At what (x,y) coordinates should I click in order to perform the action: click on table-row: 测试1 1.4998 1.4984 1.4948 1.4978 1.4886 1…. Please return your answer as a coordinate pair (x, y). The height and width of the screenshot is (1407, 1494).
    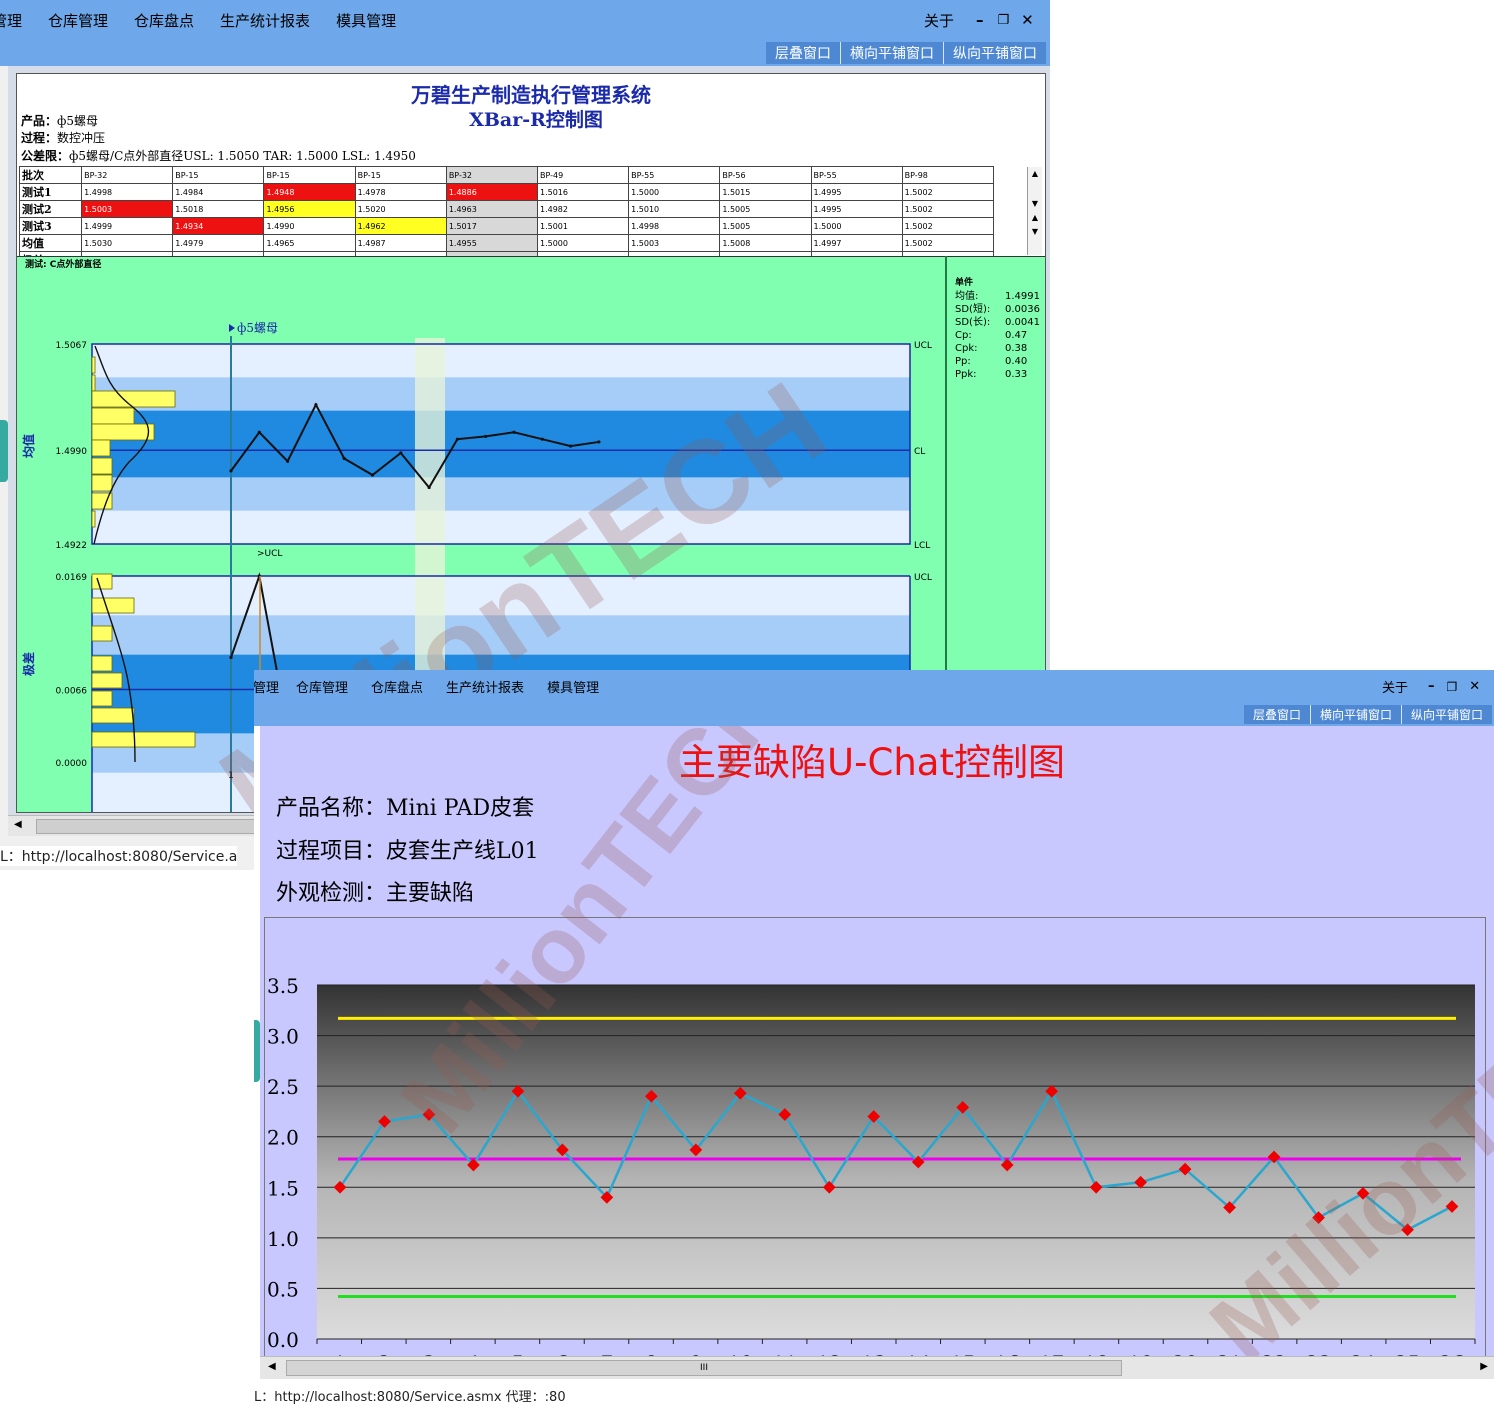
    Looking at the image, I should click on (506, 192).